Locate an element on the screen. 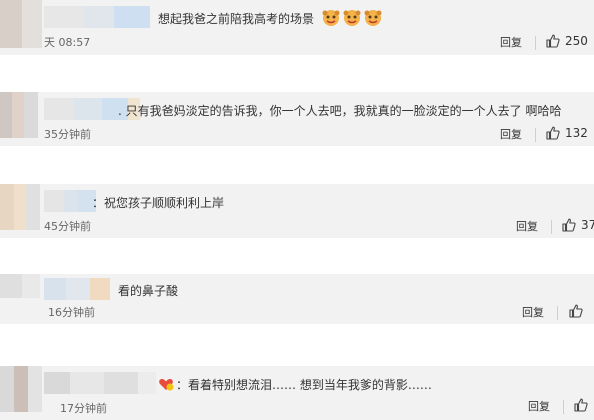 Image resolution: width=594 pixels, height=420 pixels. comment-card: ：看着特别想流泪…… 想到当年我爹的背影…… 17分钟前 回复 is located at coordinates (297, 393).